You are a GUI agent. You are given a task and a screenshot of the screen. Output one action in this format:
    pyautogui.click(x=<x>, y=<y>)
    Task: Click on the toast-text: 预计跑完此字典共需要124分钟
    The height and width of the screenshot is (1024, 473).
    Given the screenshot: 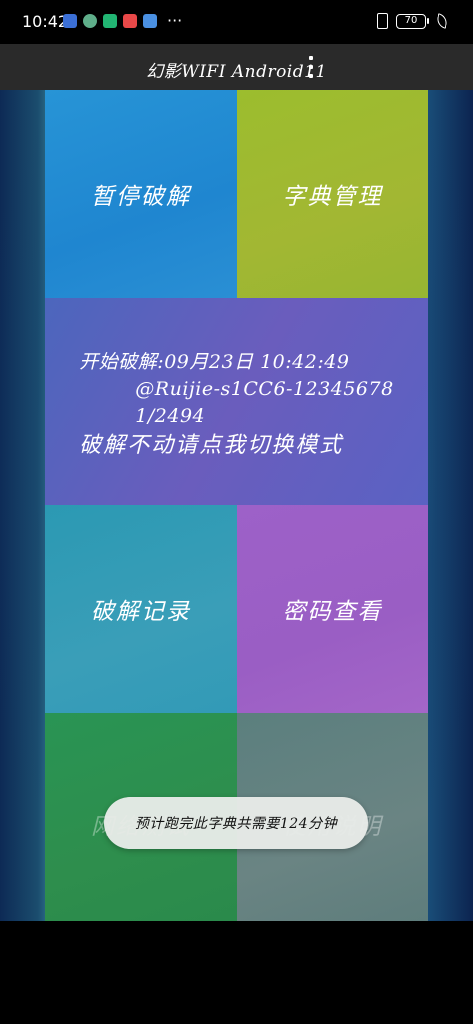 What is the action you would take?
    pyautogui.click(x=236, y=824)
    